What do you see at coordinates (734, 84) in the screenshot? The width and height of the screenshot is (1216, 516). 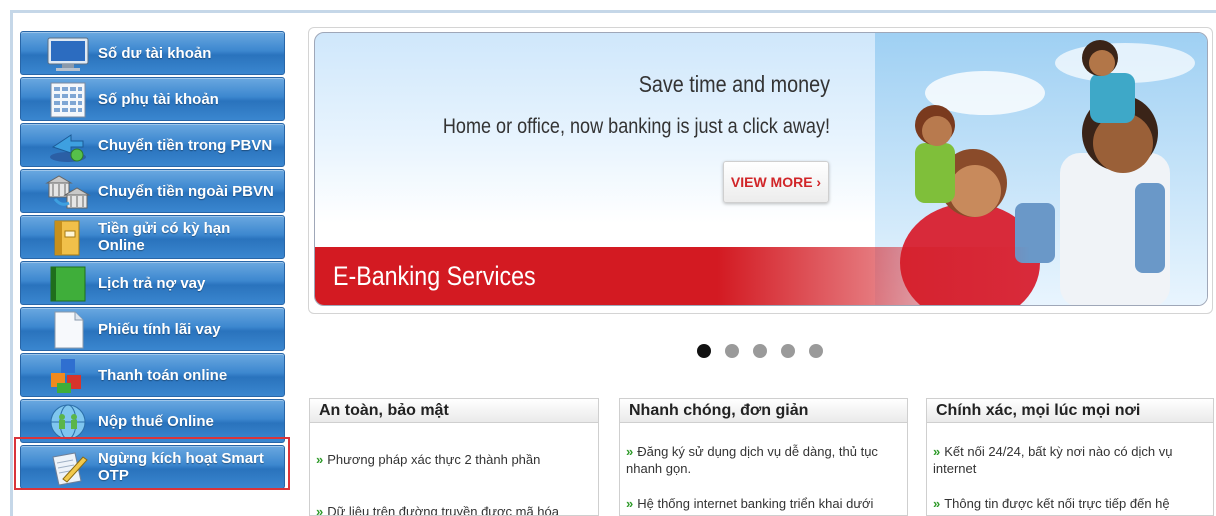 I see `banner-headline: Save time and money` at bounding box center [734, 84].